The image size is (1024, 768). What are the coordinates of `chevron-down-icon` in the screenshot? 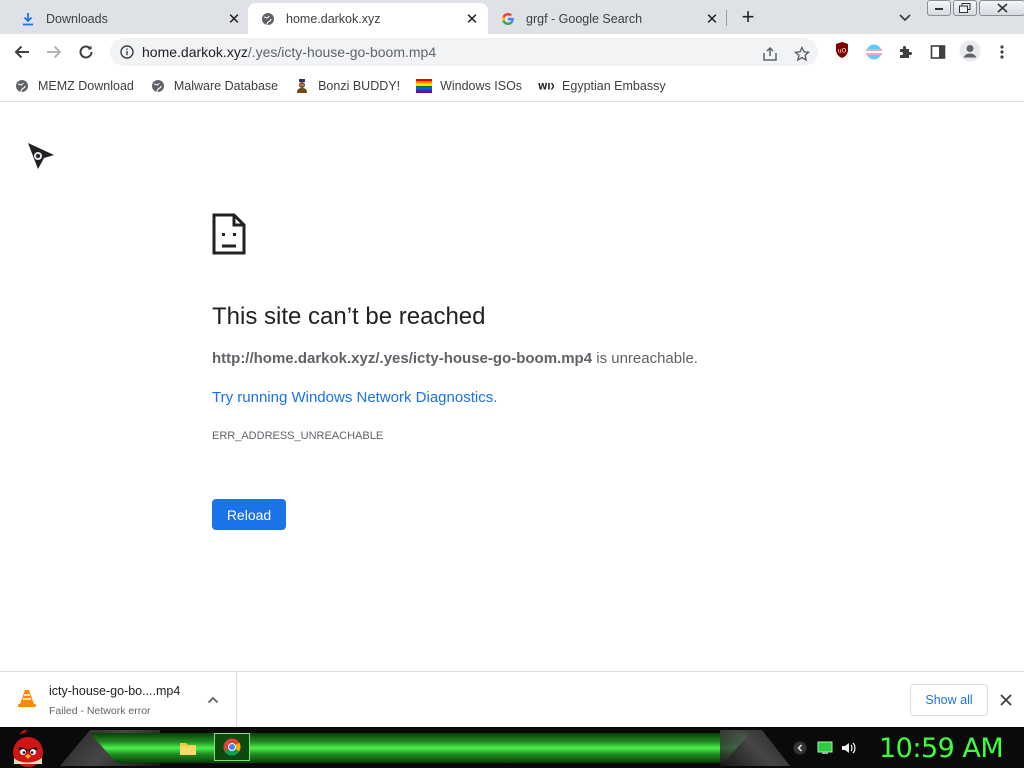 It's located at (905, 17).